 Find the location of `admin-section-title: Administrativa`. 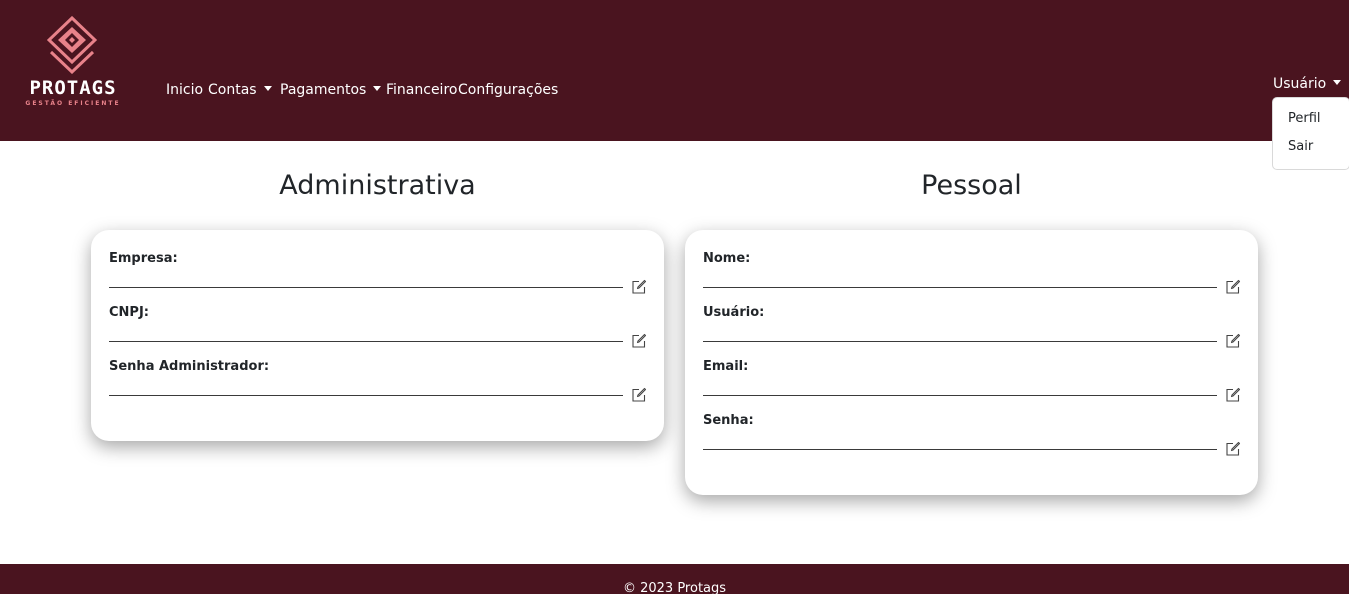

admin-section-title: Administrativa is located at coordinates (377, 185).